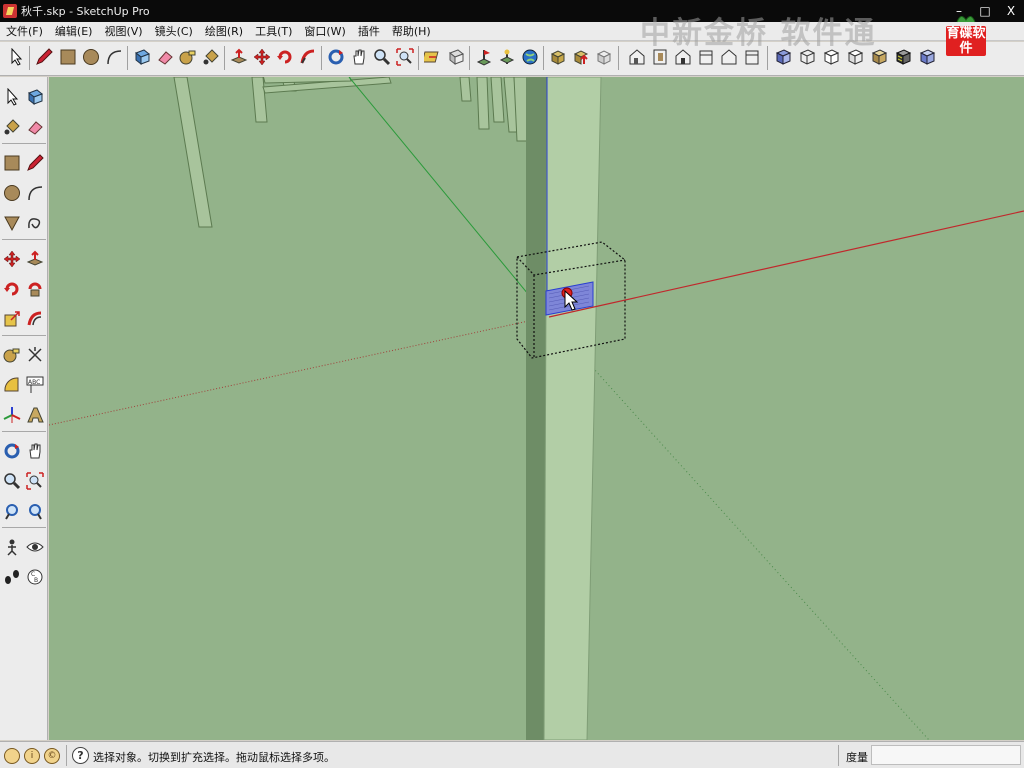  I want to click on dimension-icon, so click(35, 355).